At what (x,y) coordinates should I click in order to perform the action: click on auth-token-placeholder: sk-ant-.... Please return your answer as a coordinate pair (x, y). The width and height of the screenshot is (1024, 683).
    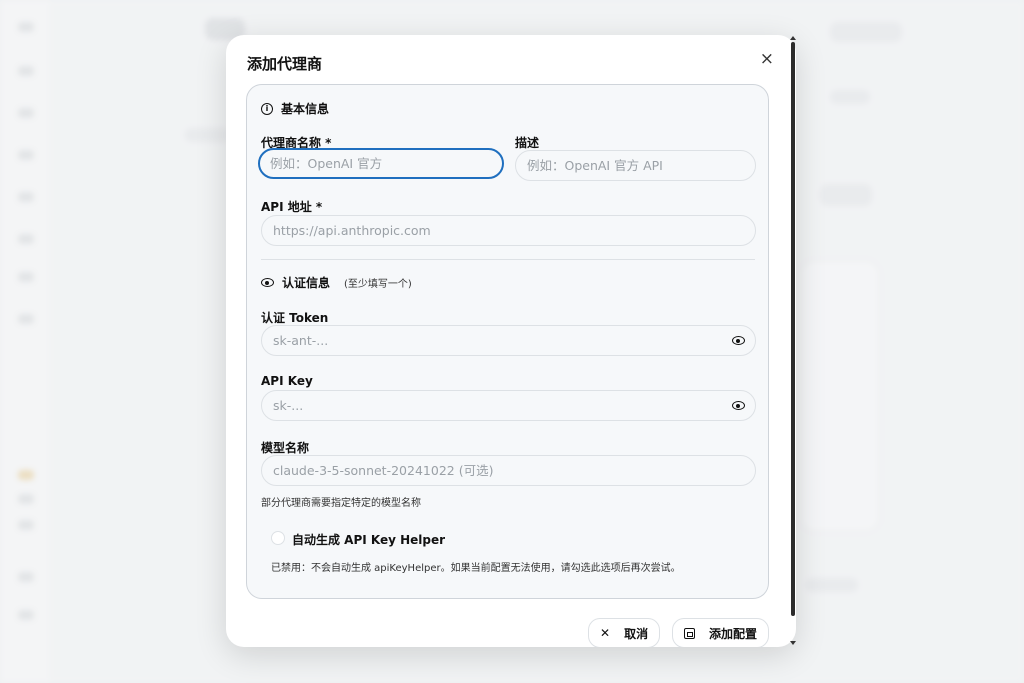
    Looking at the image, I should click on (301, 340).